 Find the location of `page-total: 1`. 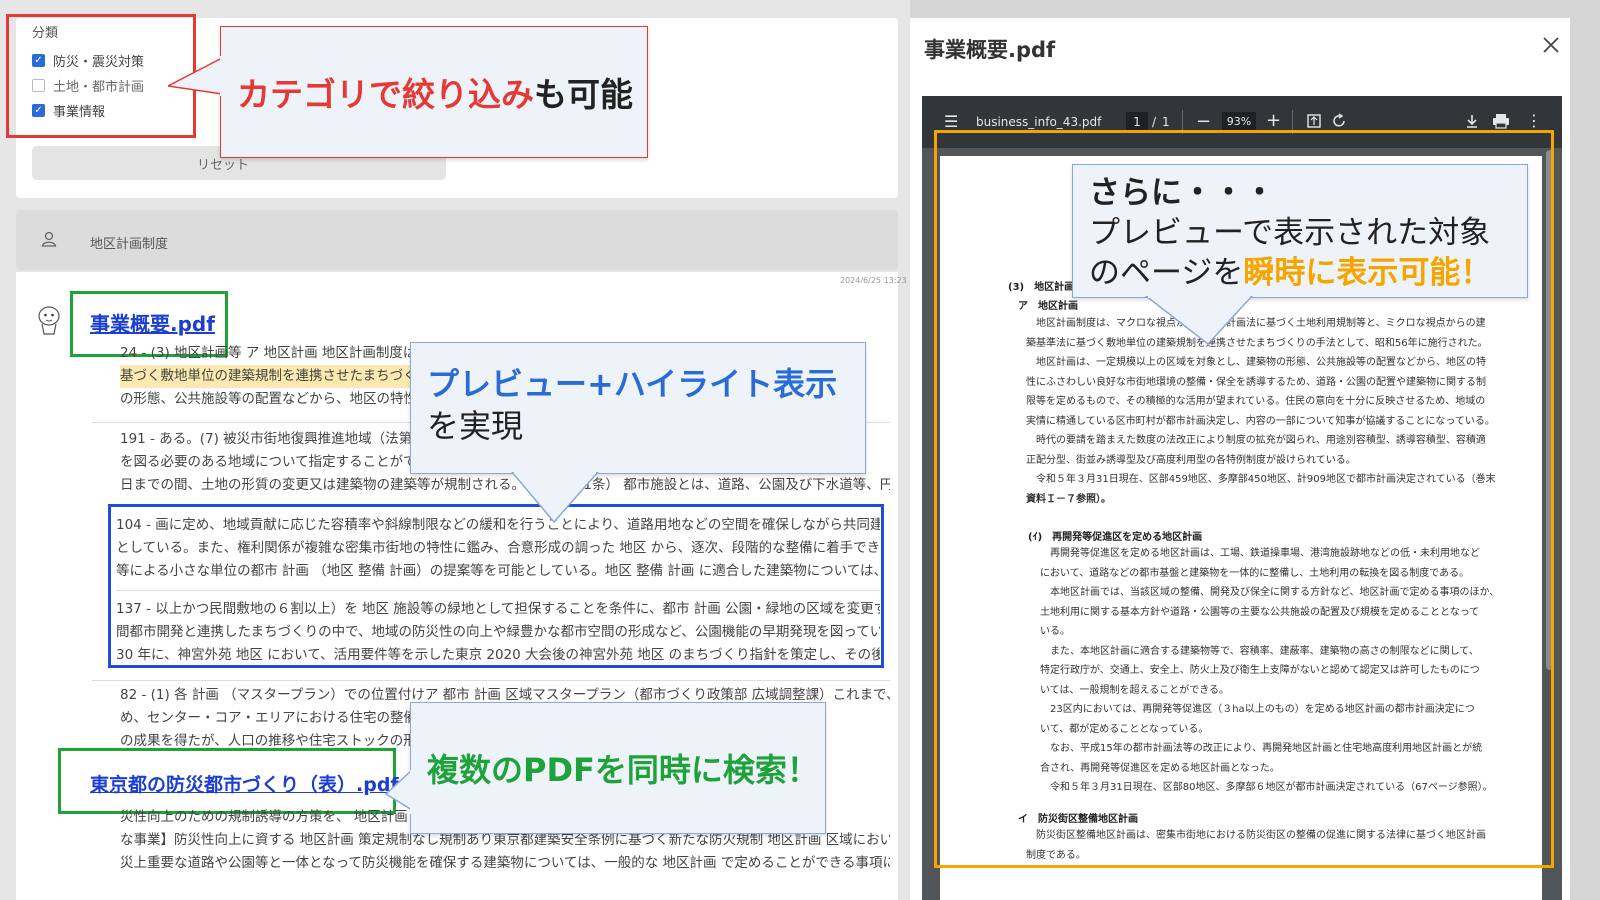

page-total: 1 is located at coordinates (1166, 122).